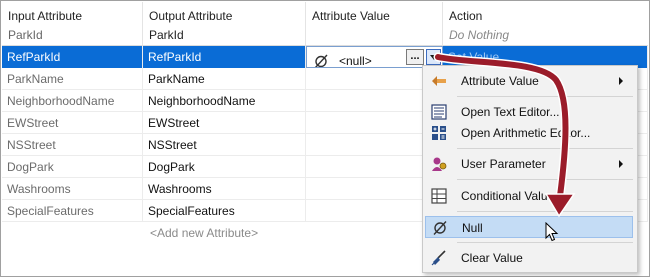 Image resolution: width=650 pixels, height=277 pixels. What do you see at coordinates (552, 232) in the screenshot?
I see `mouse-cursor-icon` at bounding box center [552, 232].